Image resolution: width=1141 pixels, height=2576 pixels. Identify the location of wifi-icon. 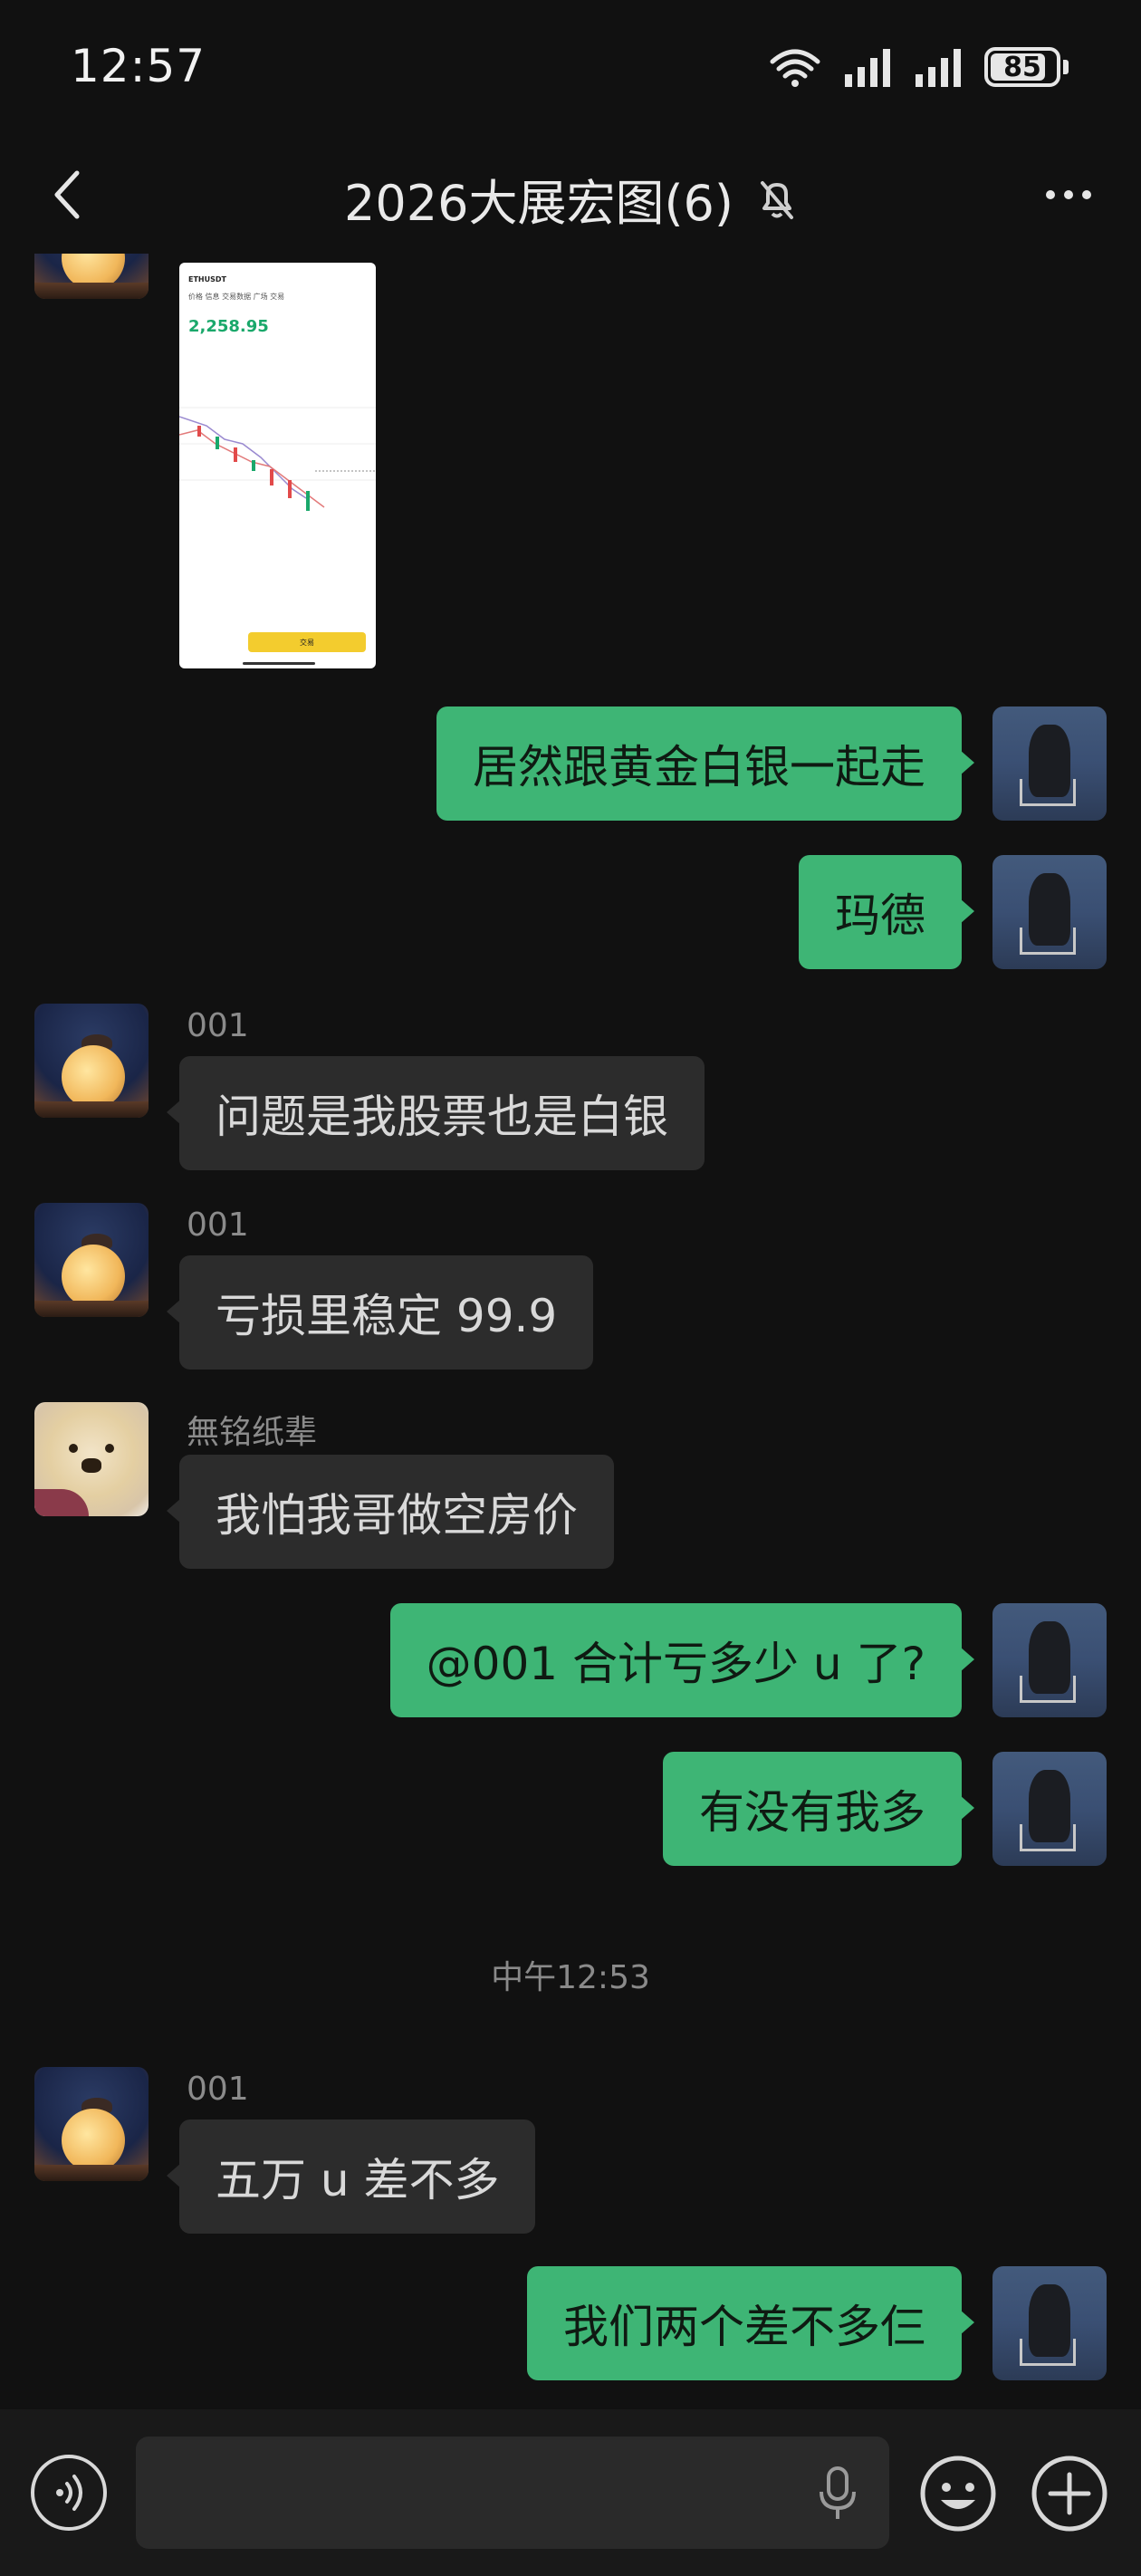
(795, 68).